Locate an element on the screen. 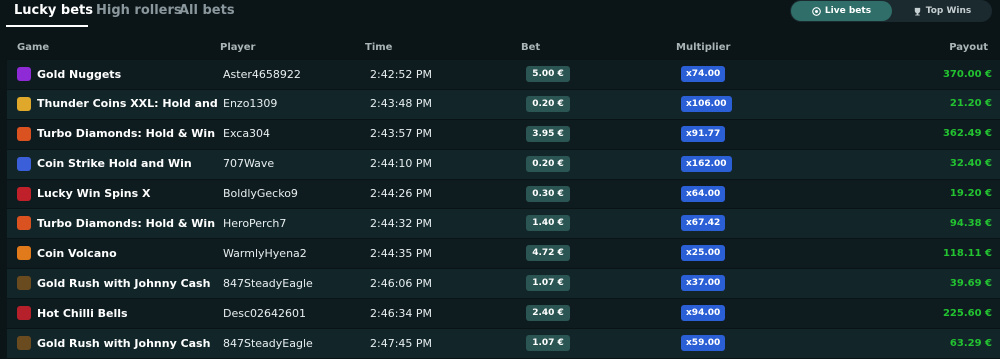  multiplier-badge: x59.00 is located at coordinates (703, 343).